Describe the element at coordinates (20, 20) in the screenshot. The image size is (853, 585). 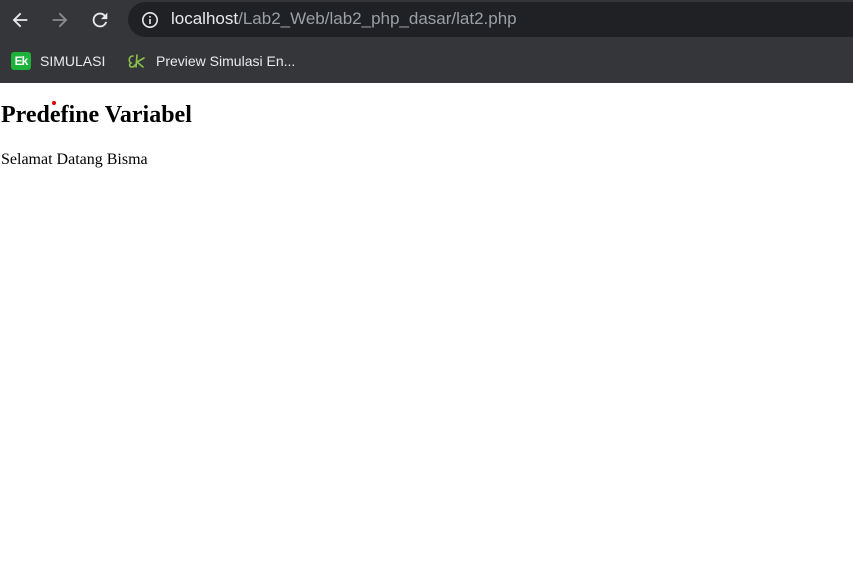
I see `back-arrow-icon` at that location.